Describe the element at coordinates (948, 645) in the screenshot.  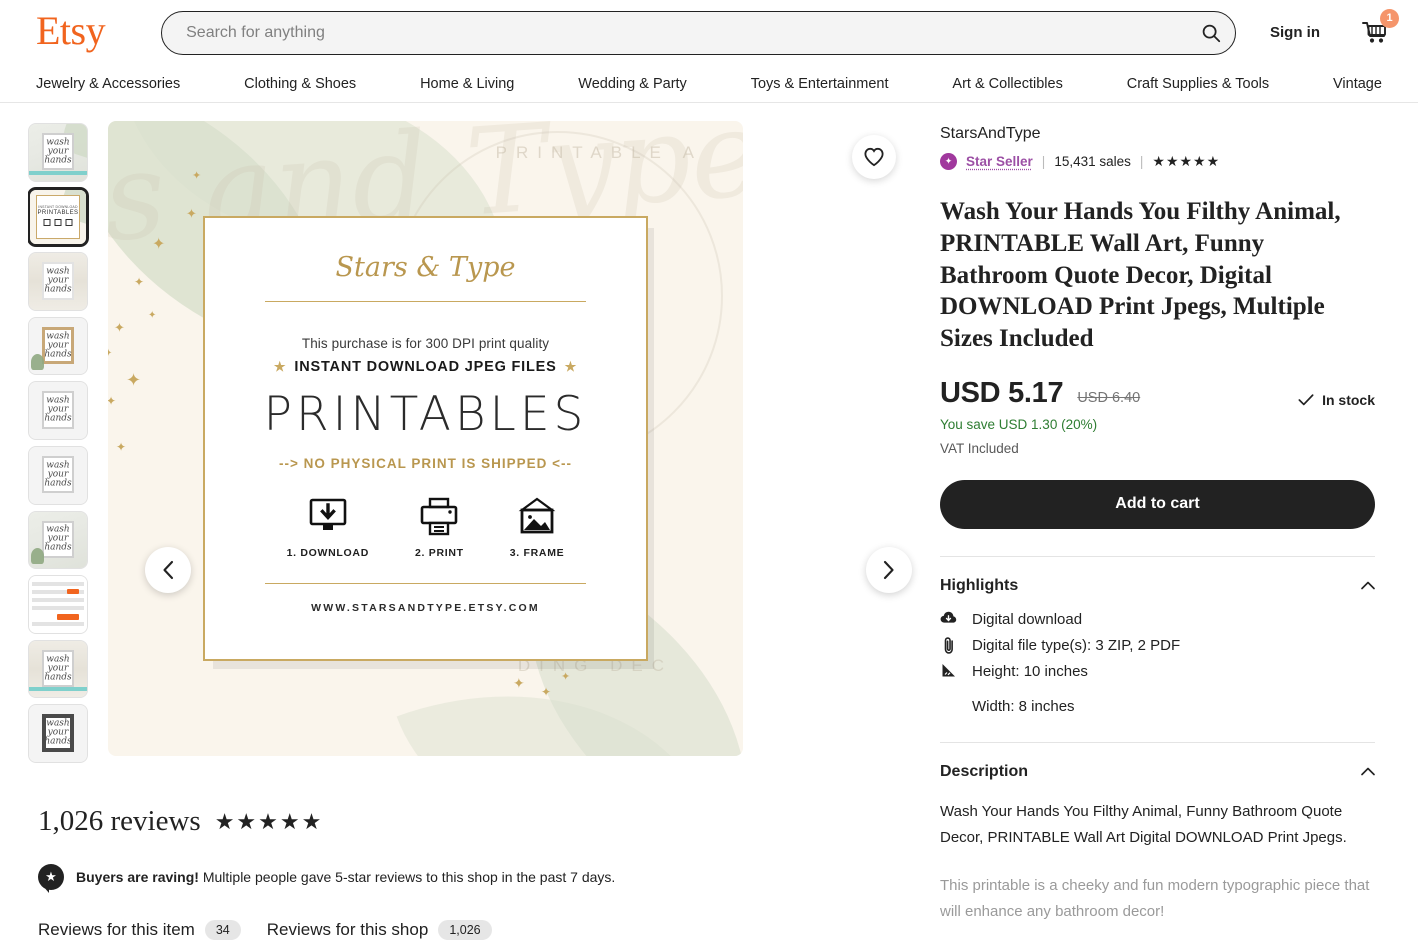
I see `paperclip-icon` at that location.